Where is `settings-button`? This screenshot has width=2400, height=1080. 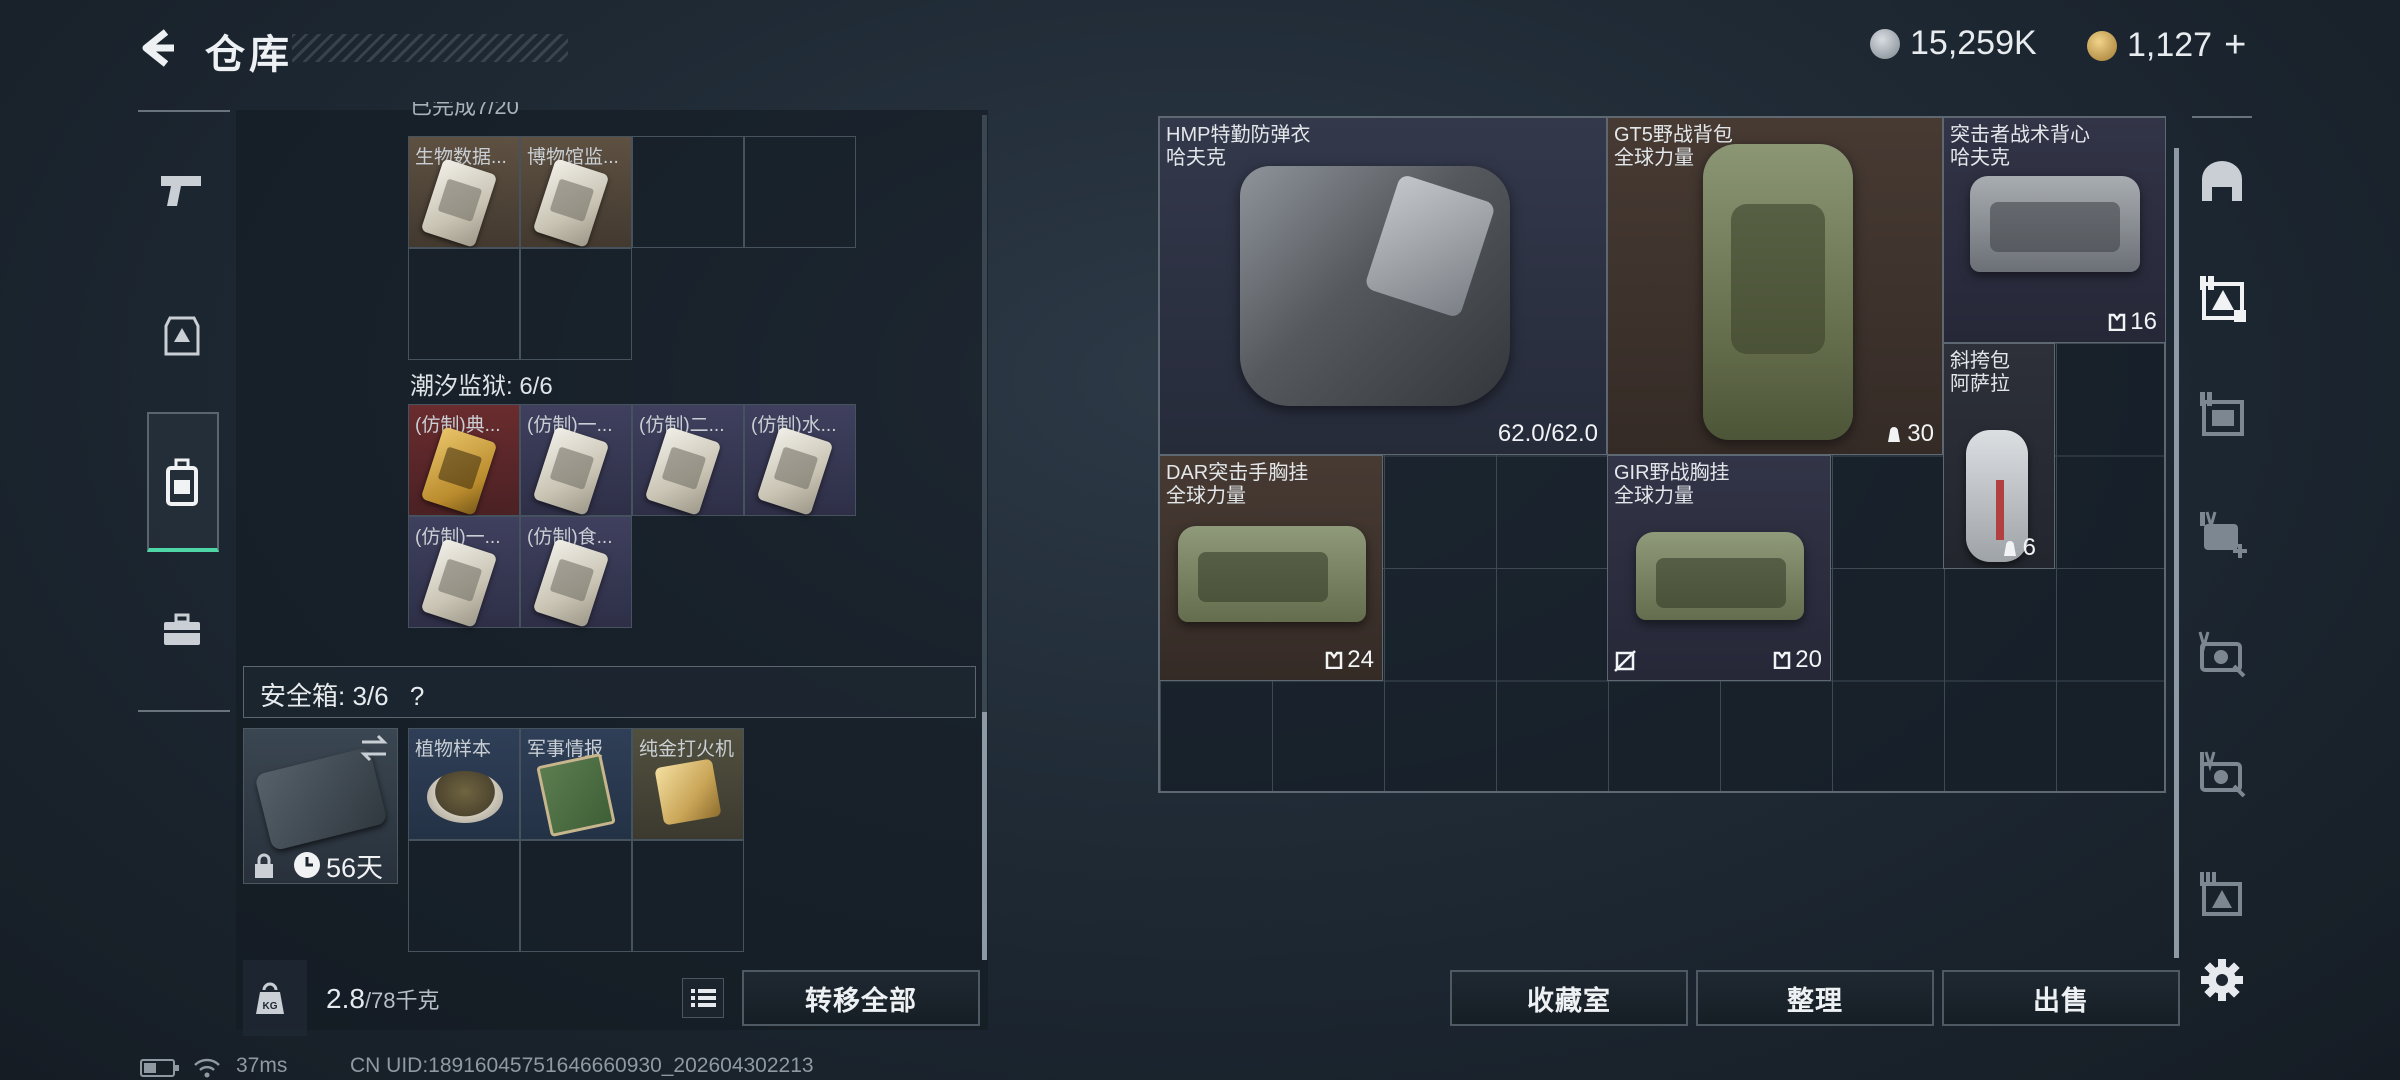
settings-button is located at coordinates (2222, 980).